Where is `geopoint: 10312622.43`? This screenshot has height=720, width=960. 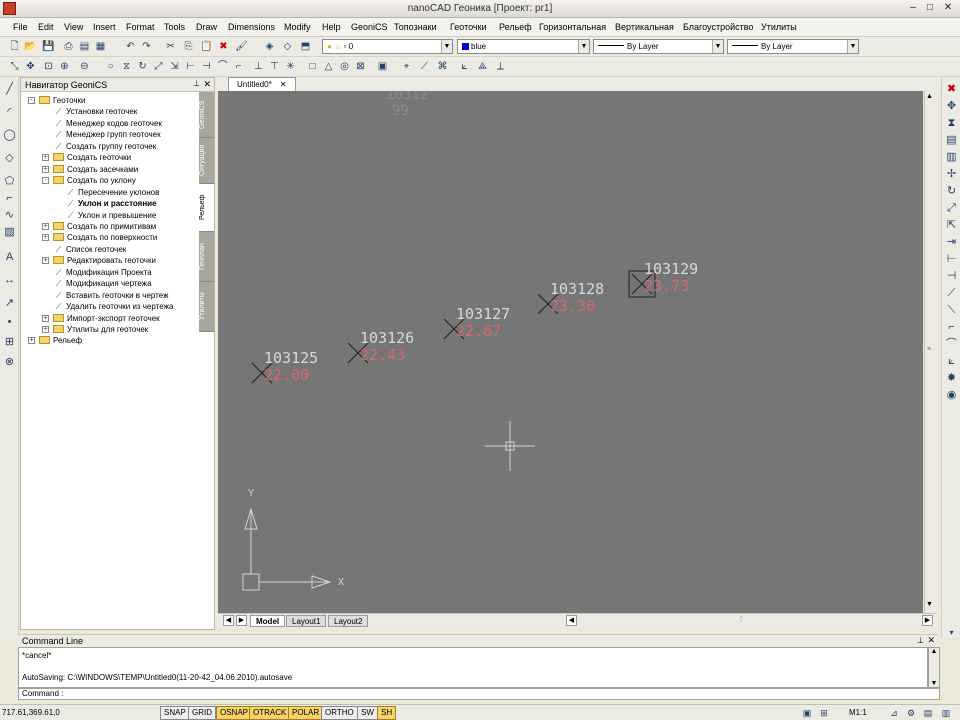
geopoint: 10312622.43 is located at coordinates (380, 346).